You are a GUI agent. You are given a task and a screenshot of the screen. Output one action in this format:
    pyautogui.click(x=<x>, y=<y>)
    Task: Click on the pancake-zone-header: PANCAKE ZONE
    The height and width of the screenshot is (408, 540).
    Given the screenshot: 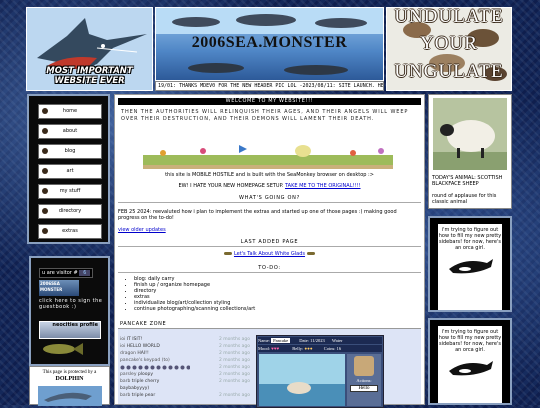 What is the action you would take?
    pyautogui.click(x=269, y=325)
    